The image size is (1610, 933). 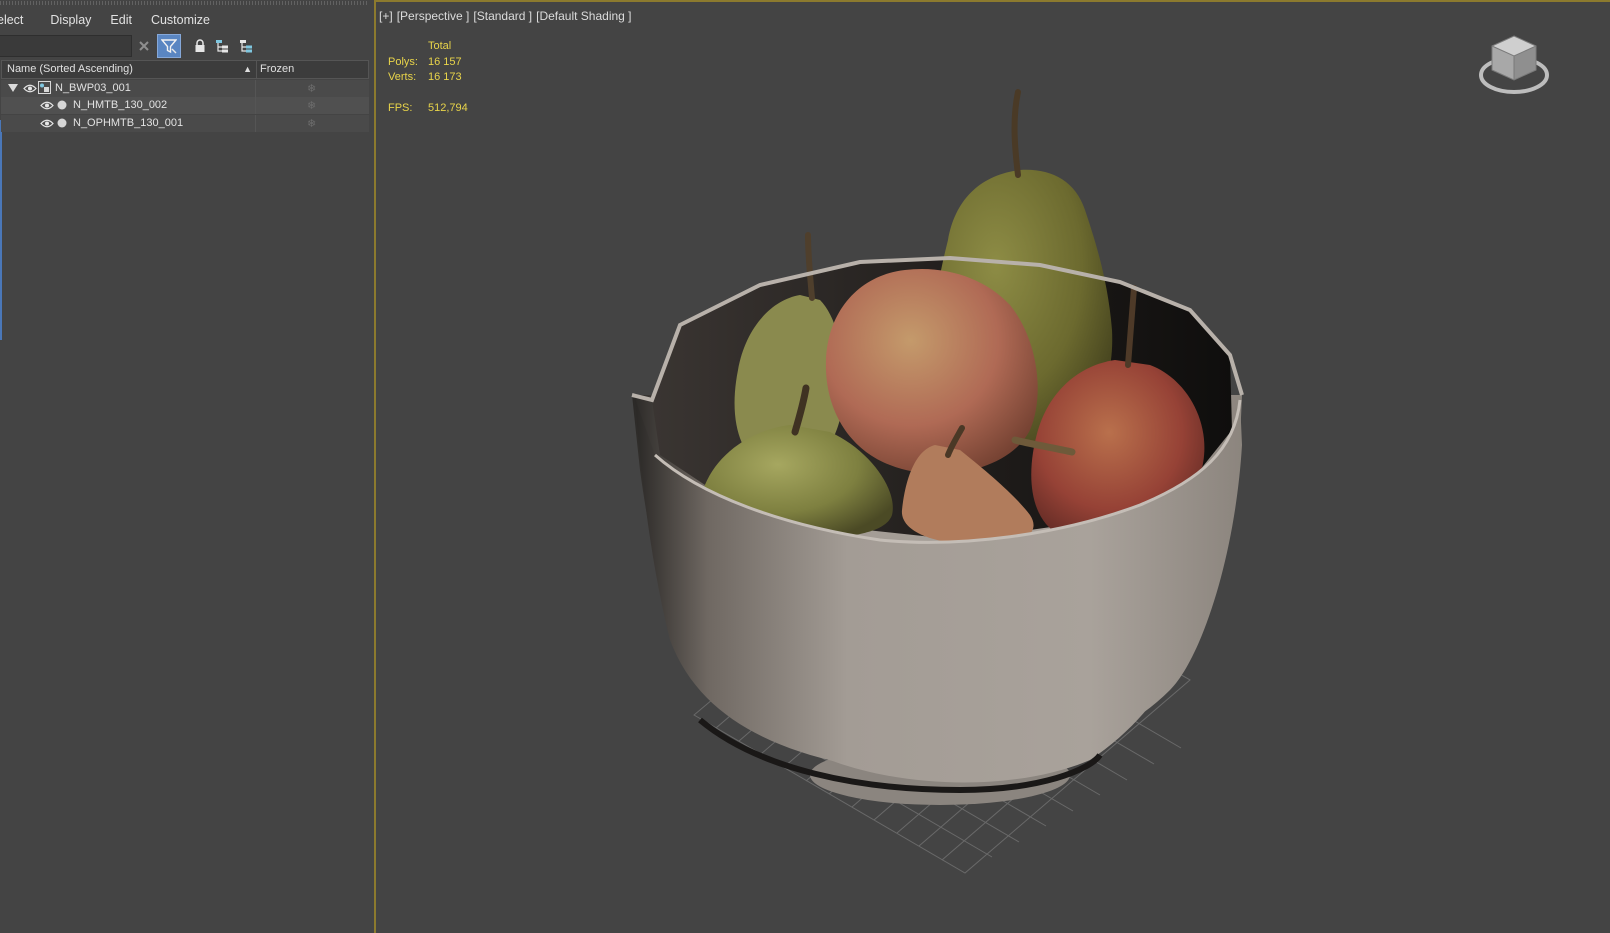 I want to click on stats-header: Total, so click(x=440, y=46).